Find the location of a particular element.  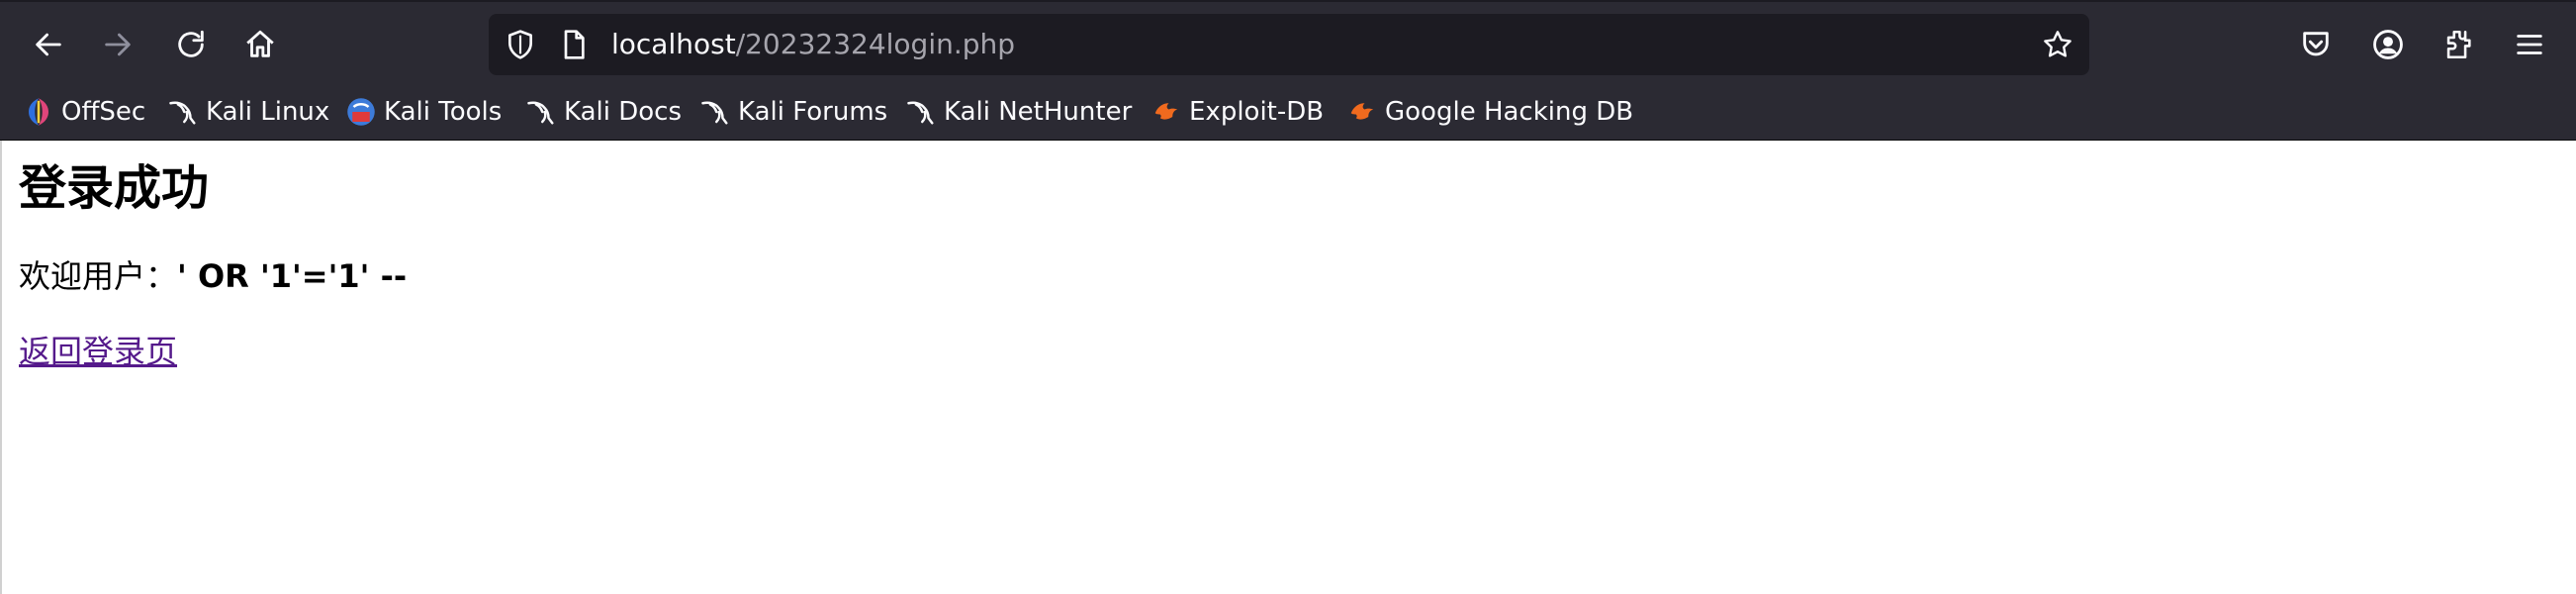

bookmark-kali-tools: Kali Tools is located at coordinates (424, 112).